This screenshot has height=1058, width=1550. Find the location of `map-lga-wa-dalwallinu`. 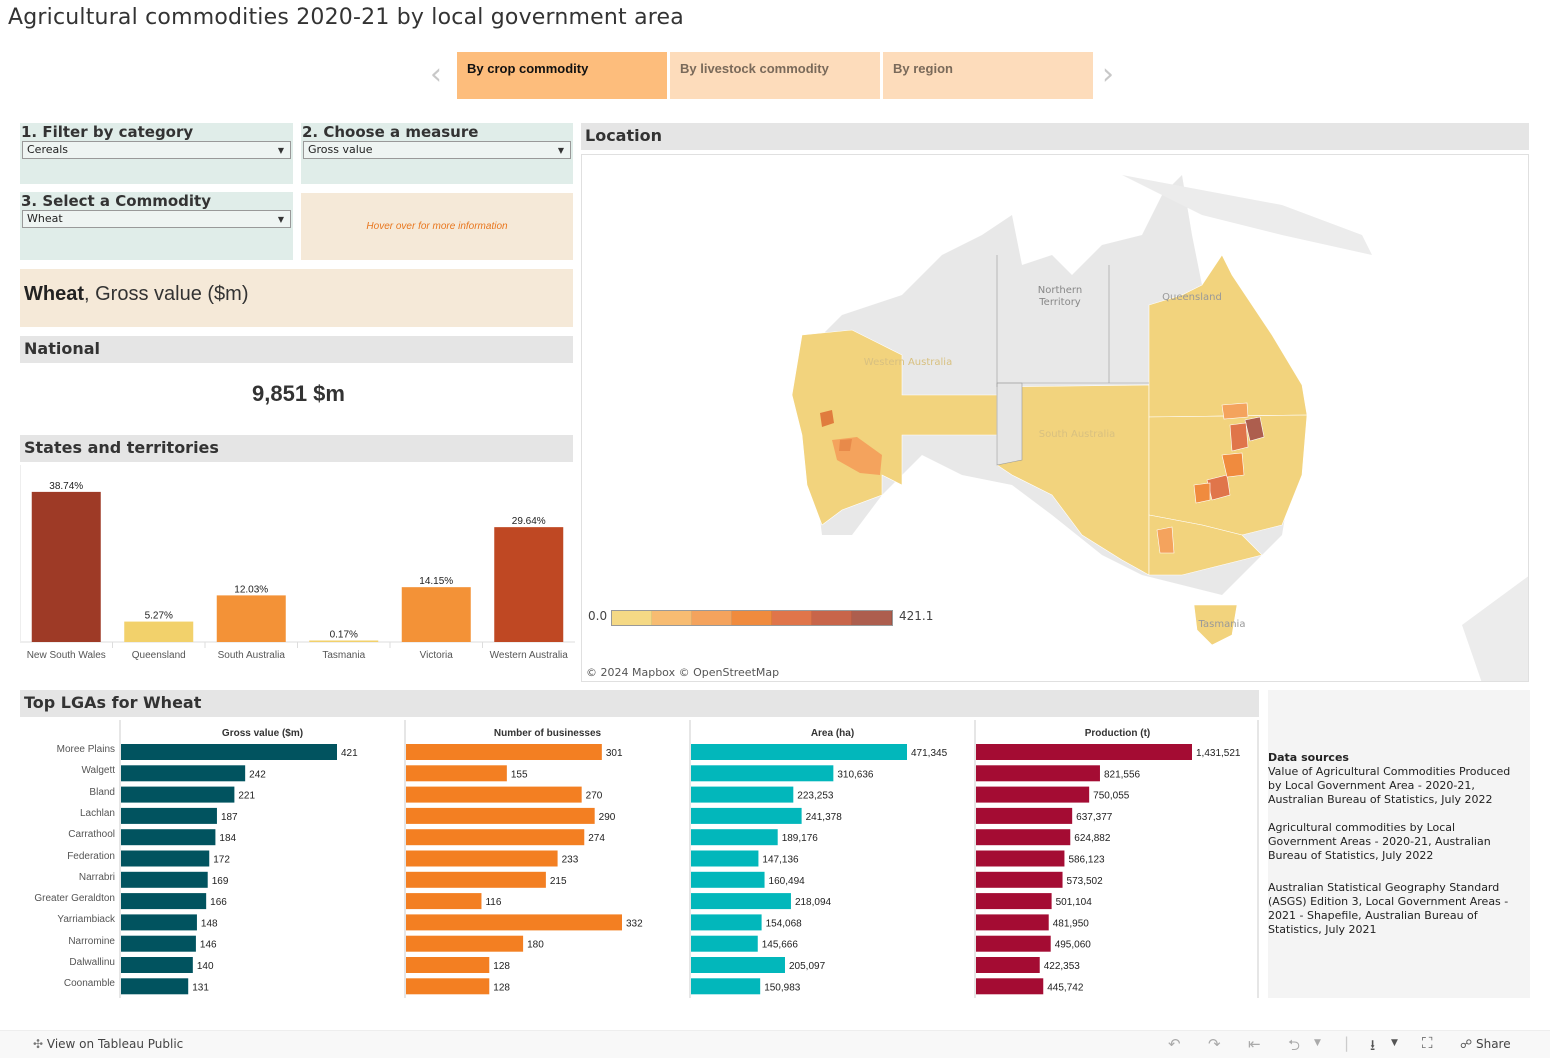

map-lga-wa-dalwallinu is located at coordinates (845, 445).